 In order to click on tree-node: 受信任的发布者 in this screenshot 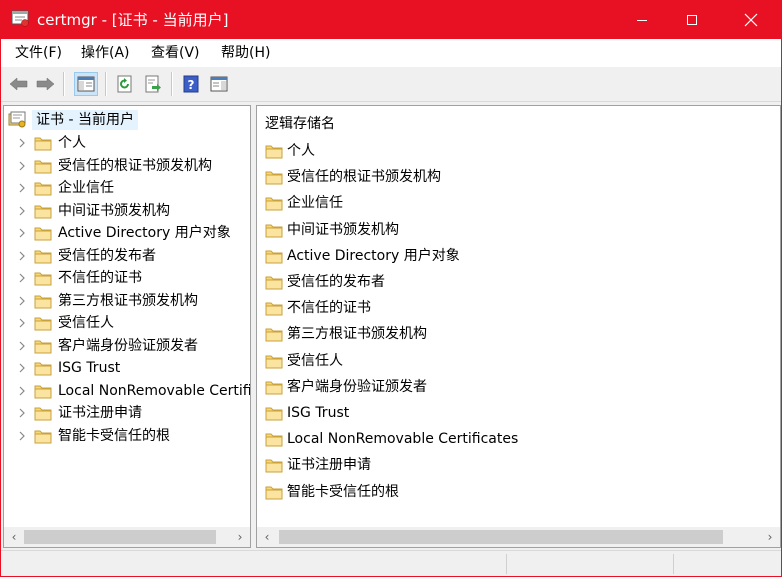, I will do `click(127, 256)`.